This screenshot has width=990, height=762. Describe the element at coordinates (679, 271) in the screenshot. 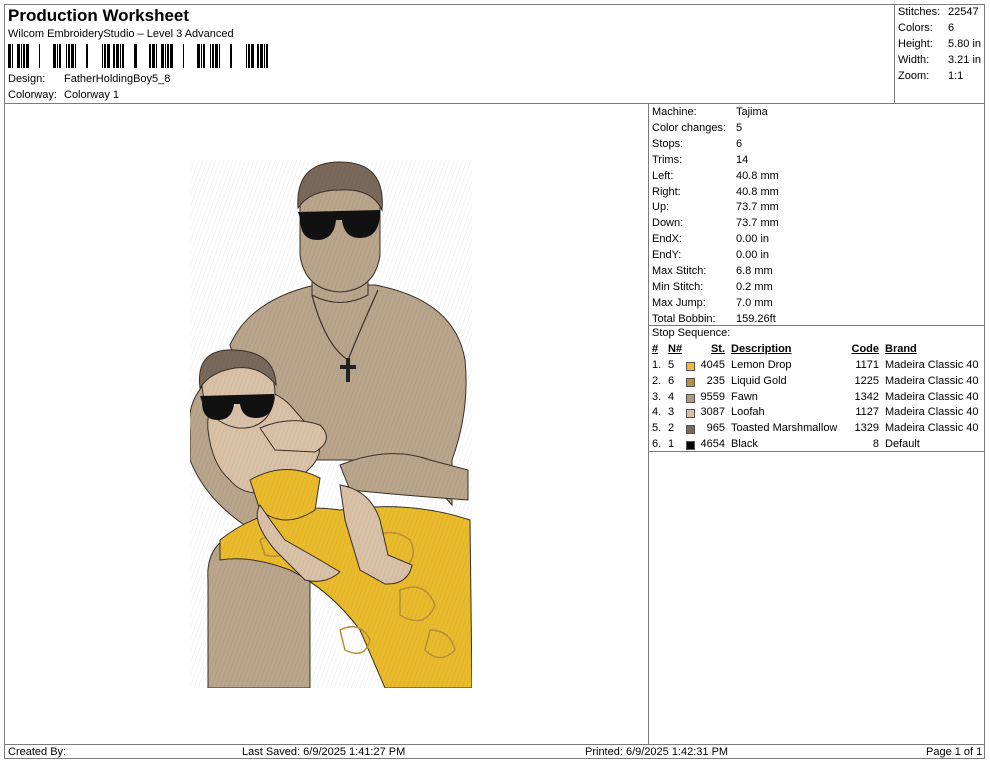

I see `machine-info-label: Max Stitch:` at that location.